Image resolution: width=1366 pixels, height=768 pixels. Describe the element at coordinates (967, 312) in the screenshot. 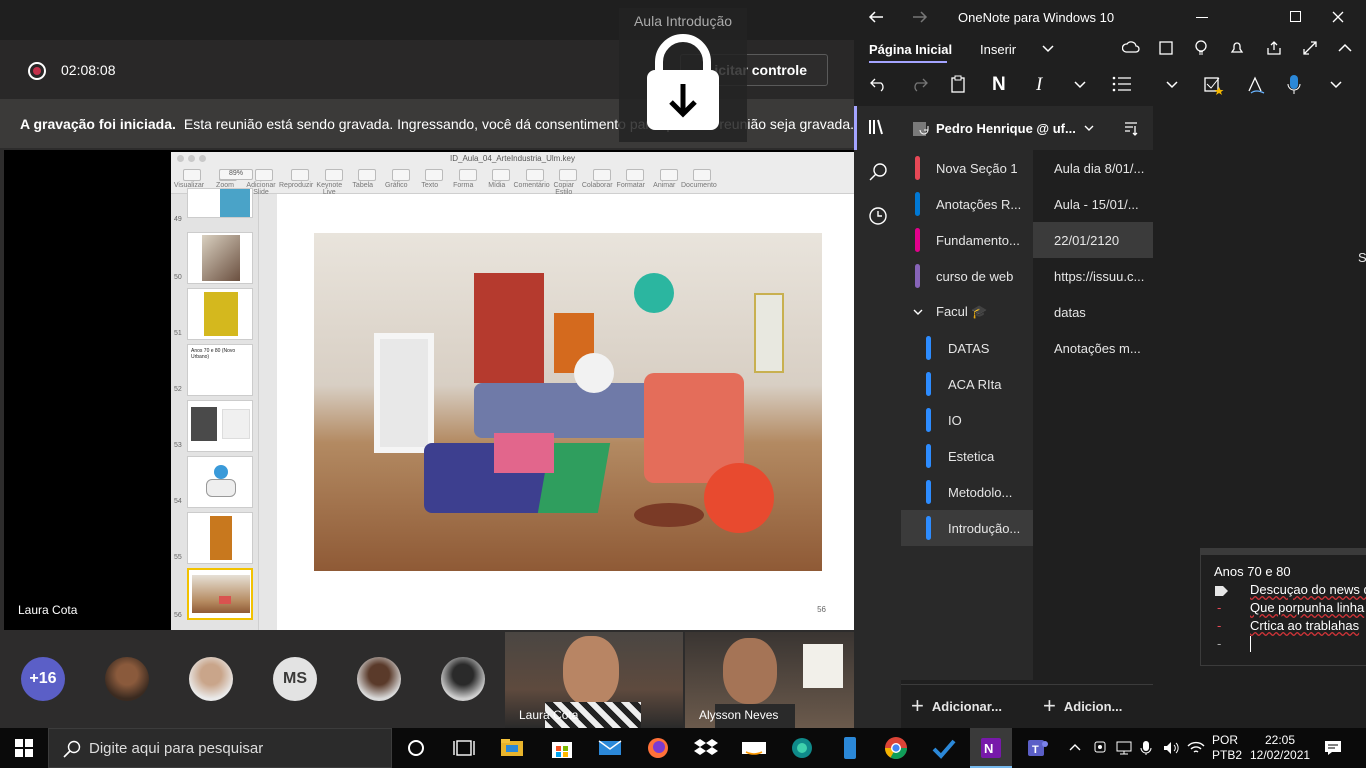

I see `section-group-facul: Facul 🎓` at that location.